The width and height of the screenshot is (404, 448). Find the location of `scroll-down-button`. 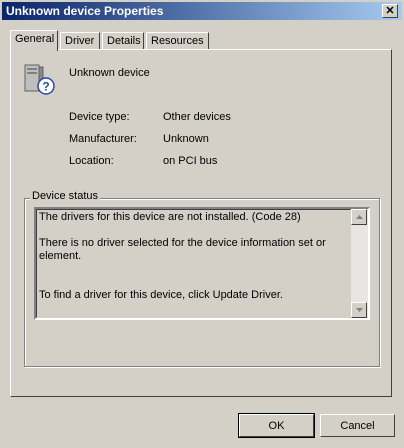

scroll-down-button is located at coordinates (359, 310).